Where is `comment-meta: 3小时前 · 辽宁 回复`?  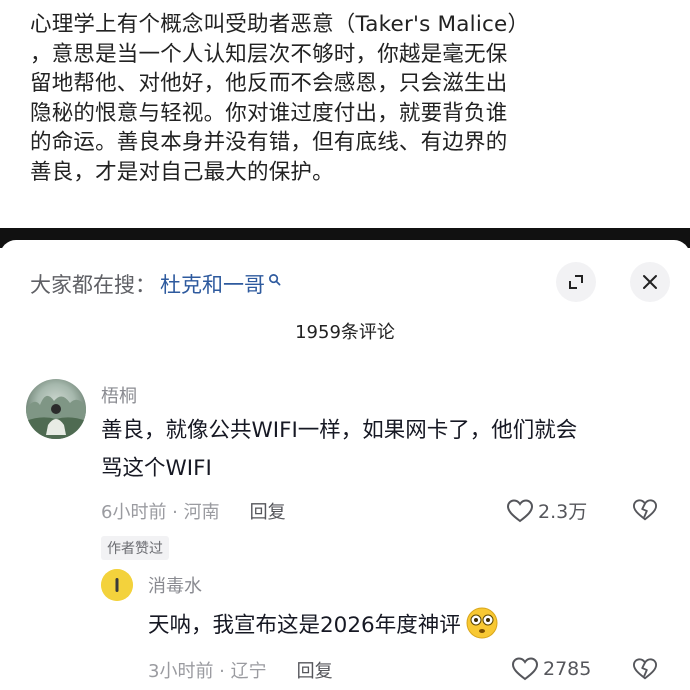 comment-meta: 3小时前 · 辽宁 回复 is located at coordinates (240, 670).